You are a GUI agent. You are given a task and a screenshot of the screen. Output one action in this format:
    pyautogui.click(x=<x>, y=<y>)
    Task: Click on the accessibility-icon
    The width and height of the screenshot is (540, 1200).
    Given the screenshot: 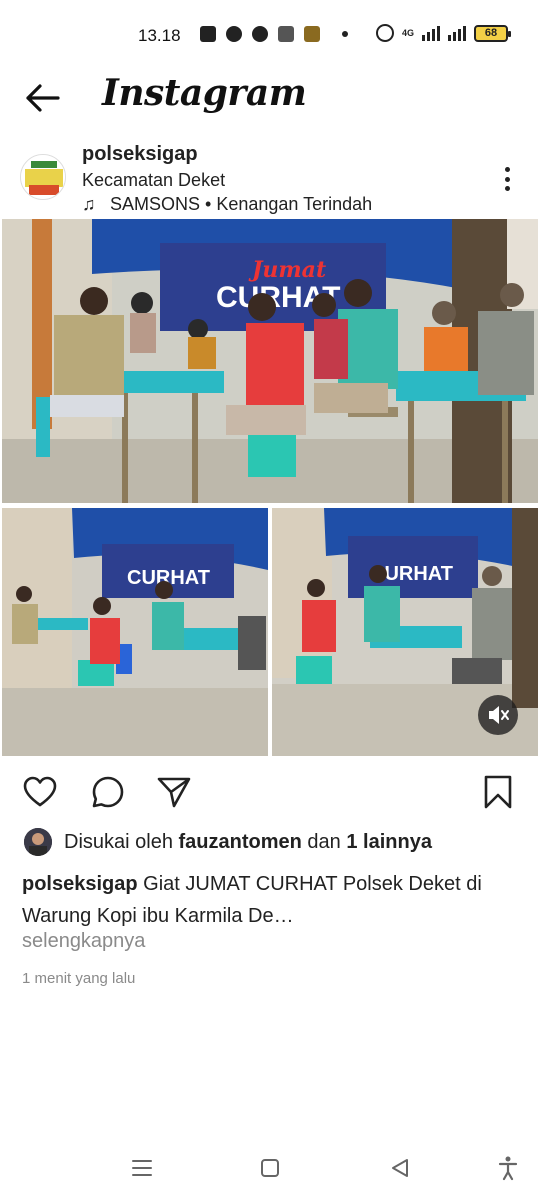 What is the action you would take?
    pyautogui.click(x=508, y=1168)
    